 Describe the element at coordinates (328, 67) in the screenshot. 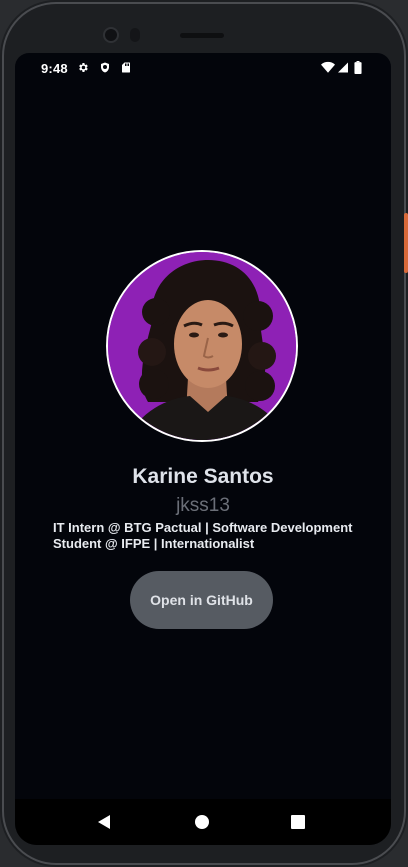

I see `wifi-icon` at that location.